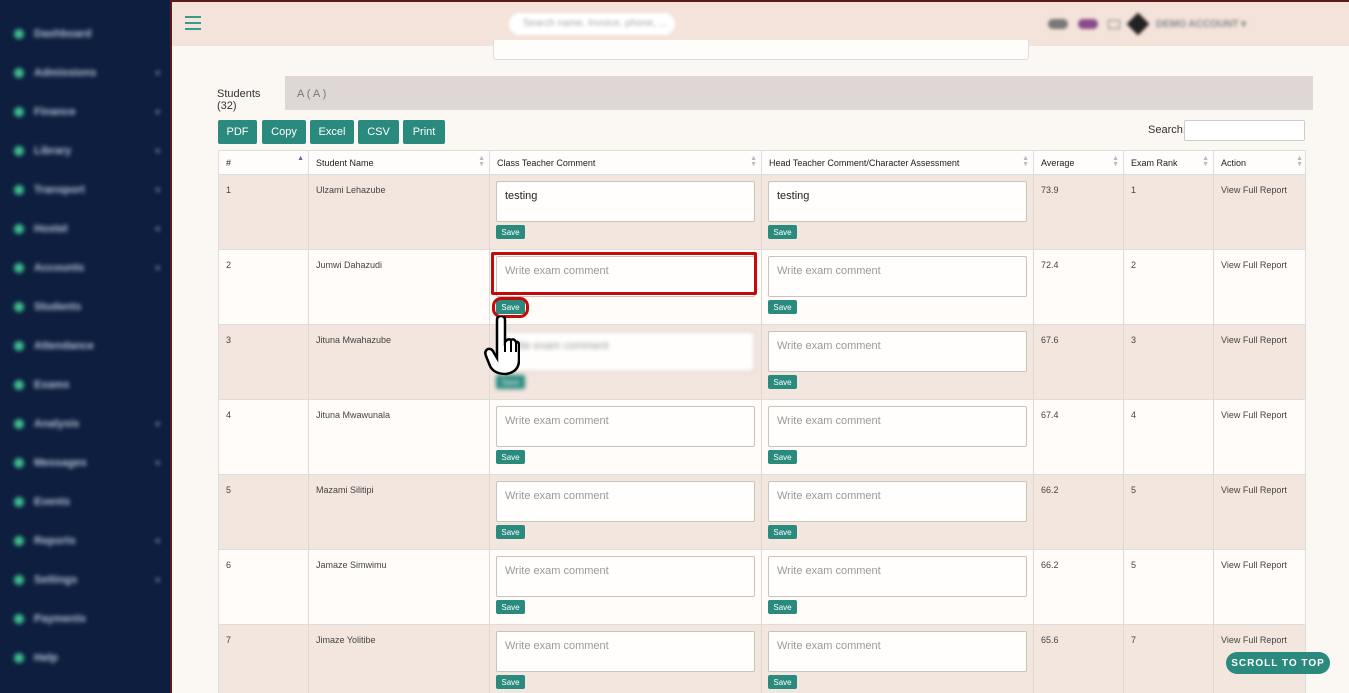 The width and height of the screenshot is (1349, 693). What do you see at coordinates (86, 541) in the screenshot?
I see `sidebar-item: Reports ▾` at bounding box center [86, 541].